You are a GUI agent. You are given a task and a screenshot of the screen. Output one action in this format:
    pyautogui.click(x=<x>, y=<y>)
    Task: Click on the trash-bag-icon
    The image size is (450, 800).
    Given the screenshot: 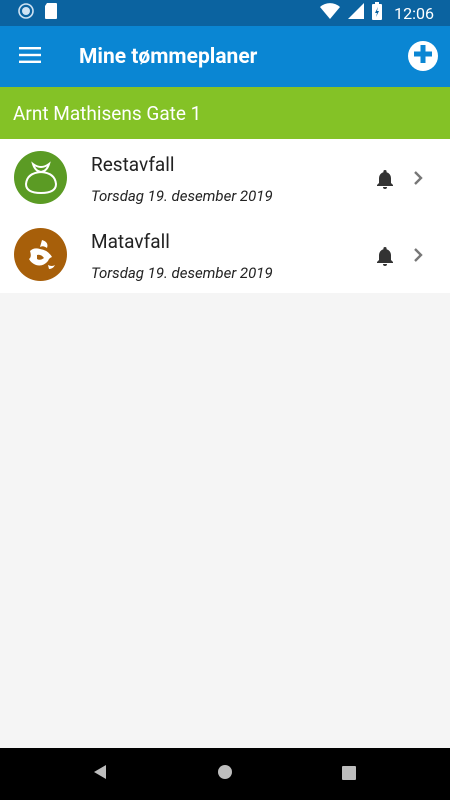 What is the action you would take?
    pyautogui.click(x=40, y=177)
    